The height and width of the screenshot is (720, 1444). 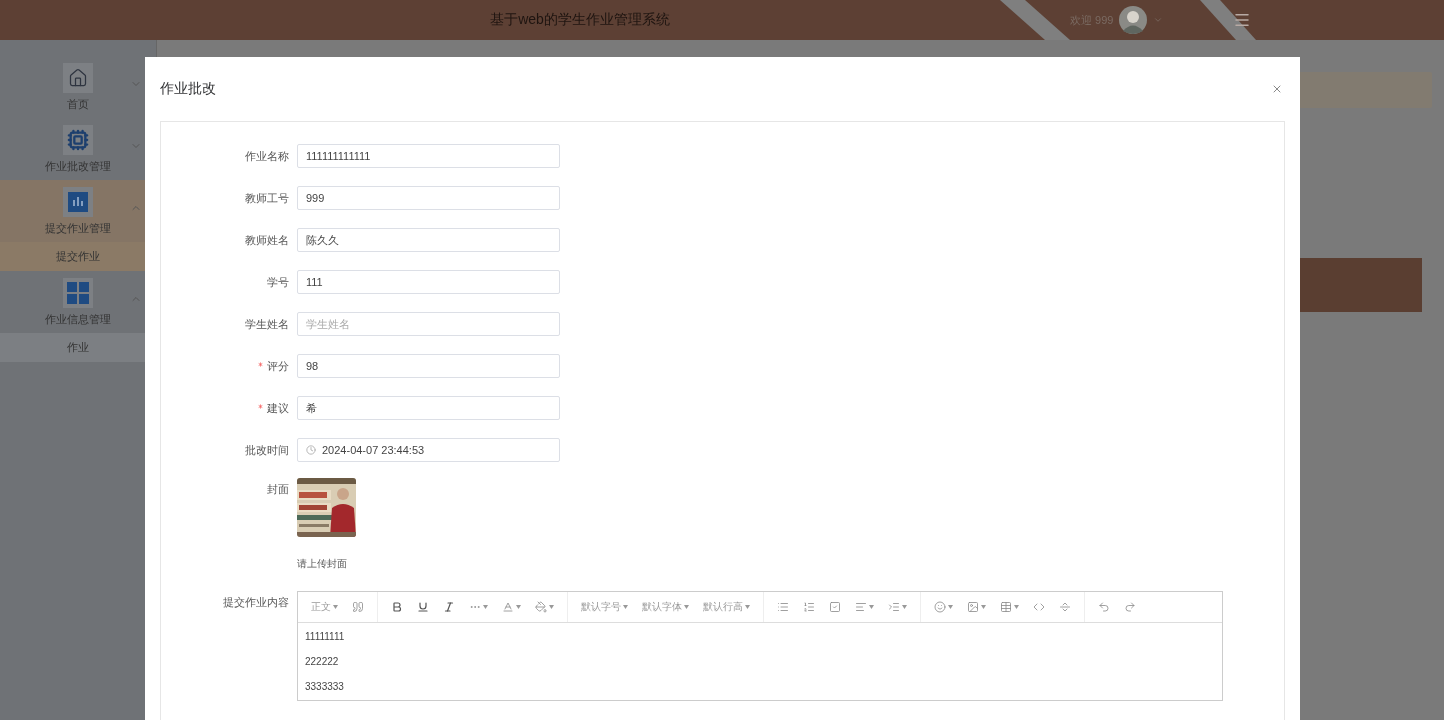 What do you see at coordinates (428, 324) in the screenshot?
I see `input-field: 学生姓名` at bounding box center [428, 324].